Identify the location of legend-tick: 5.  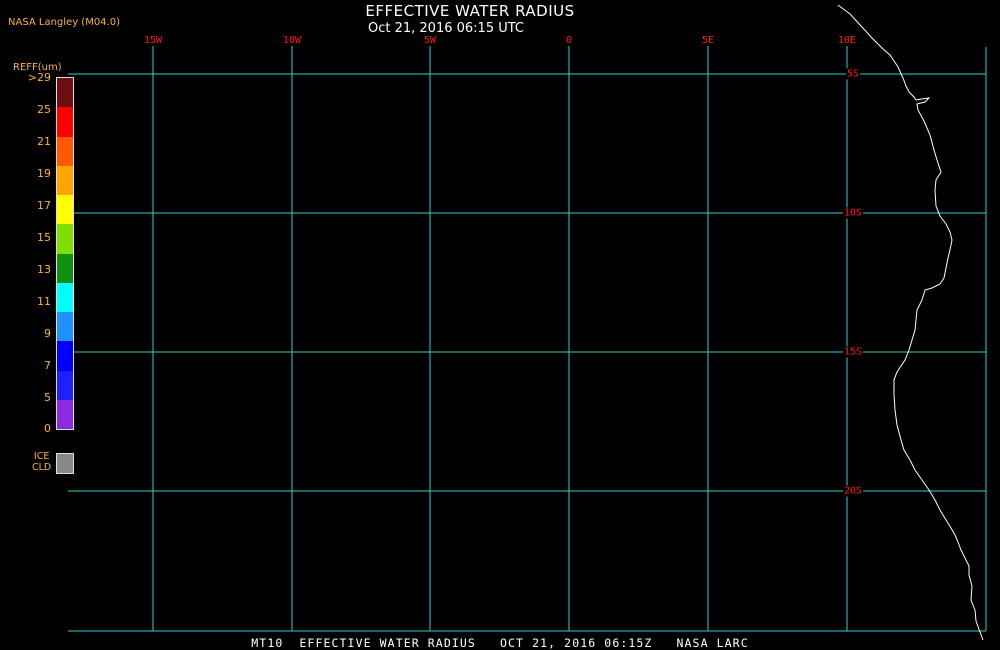
(47, 397).